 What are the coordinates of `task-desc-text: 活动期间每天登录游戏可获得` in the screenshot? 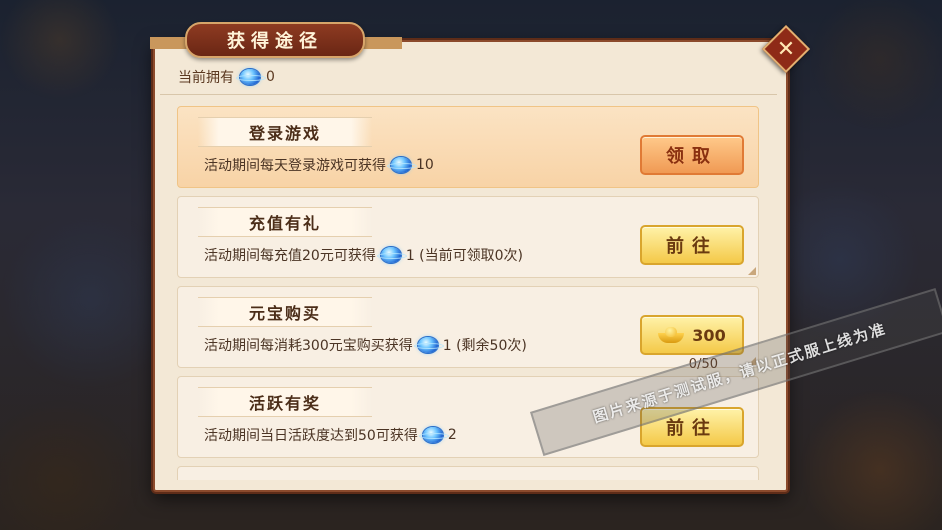 It's located at (295, 166).